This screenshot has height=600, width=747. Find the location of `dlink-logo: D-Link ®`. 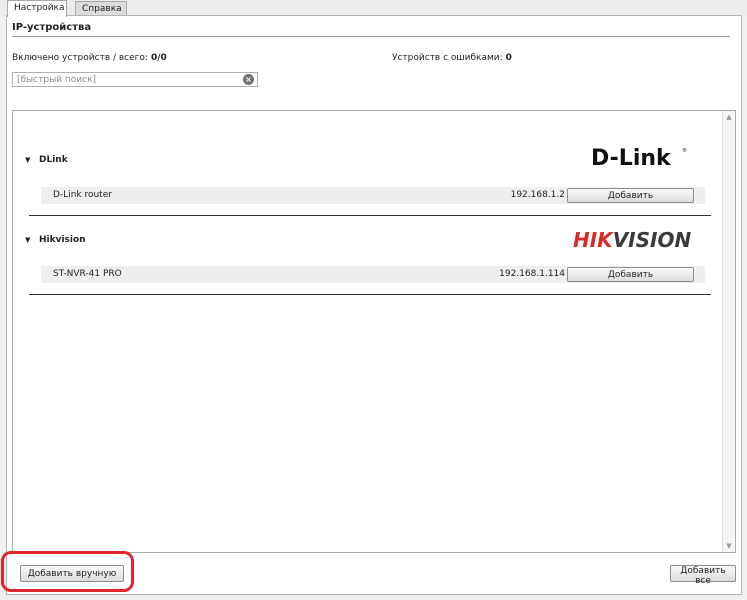

dlink-logo: D-Link ® is located at coordinates (639, 158).